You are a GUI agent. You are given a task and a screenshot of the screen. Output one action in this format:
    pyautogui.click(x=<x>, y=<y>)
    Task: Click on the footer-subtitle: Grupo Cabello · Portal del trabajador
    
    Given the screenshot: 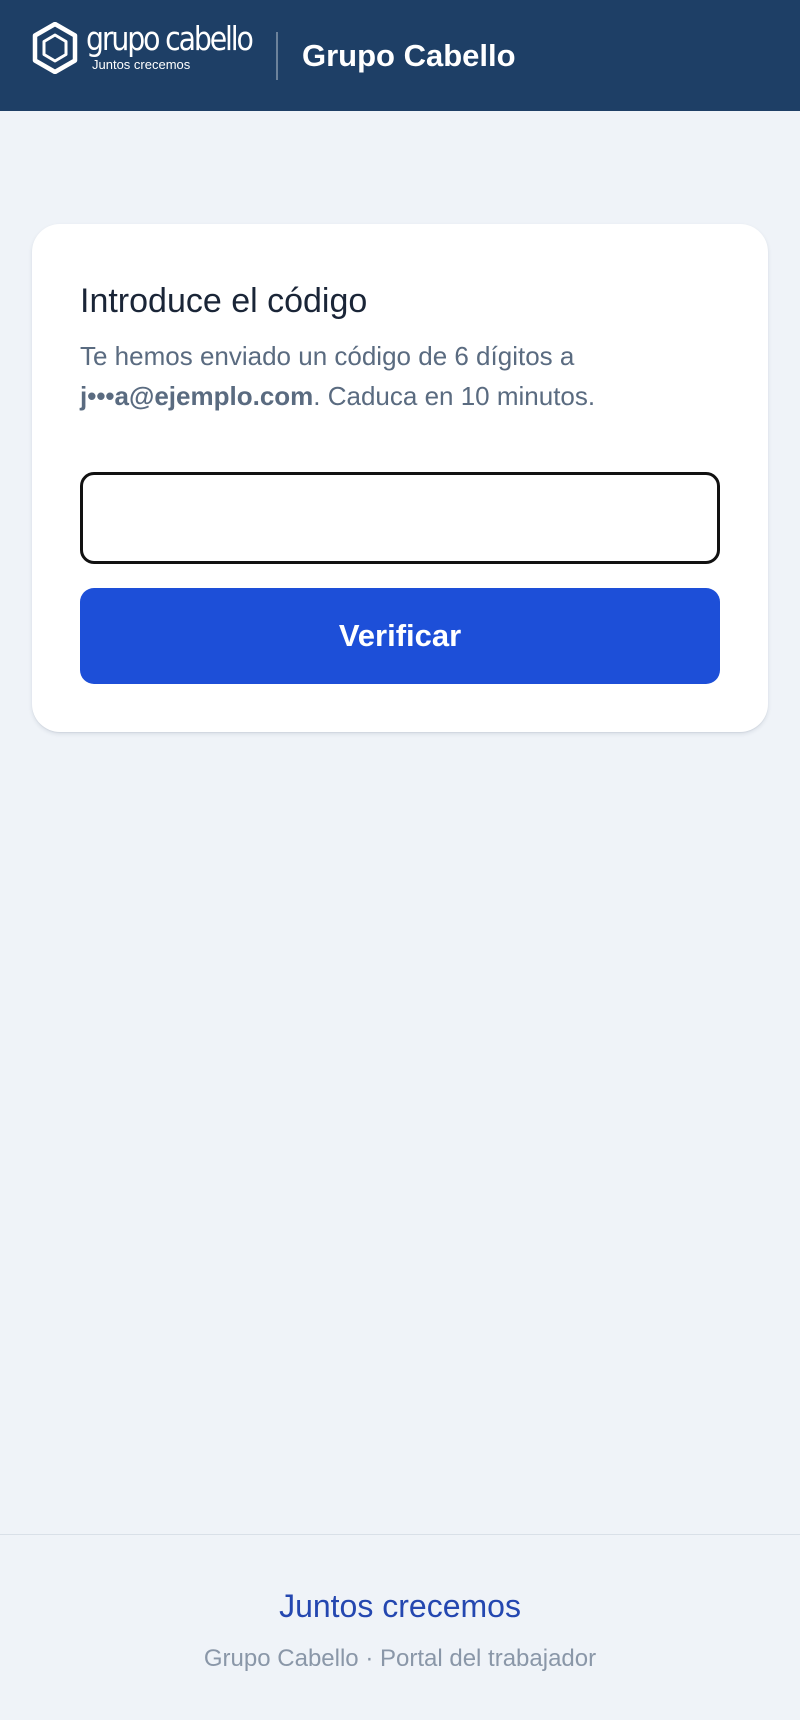 What is the action you would take?
    pyautogui.click(x=400, y=1658)
    